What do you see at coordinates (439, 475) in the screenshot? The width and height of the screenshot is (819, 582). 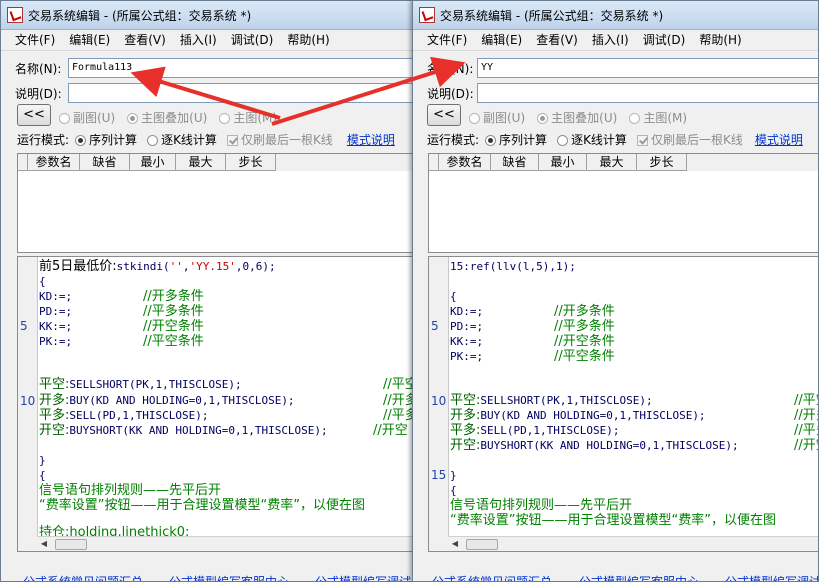 I see `line-number: 15` at bounding box center [439, 475].